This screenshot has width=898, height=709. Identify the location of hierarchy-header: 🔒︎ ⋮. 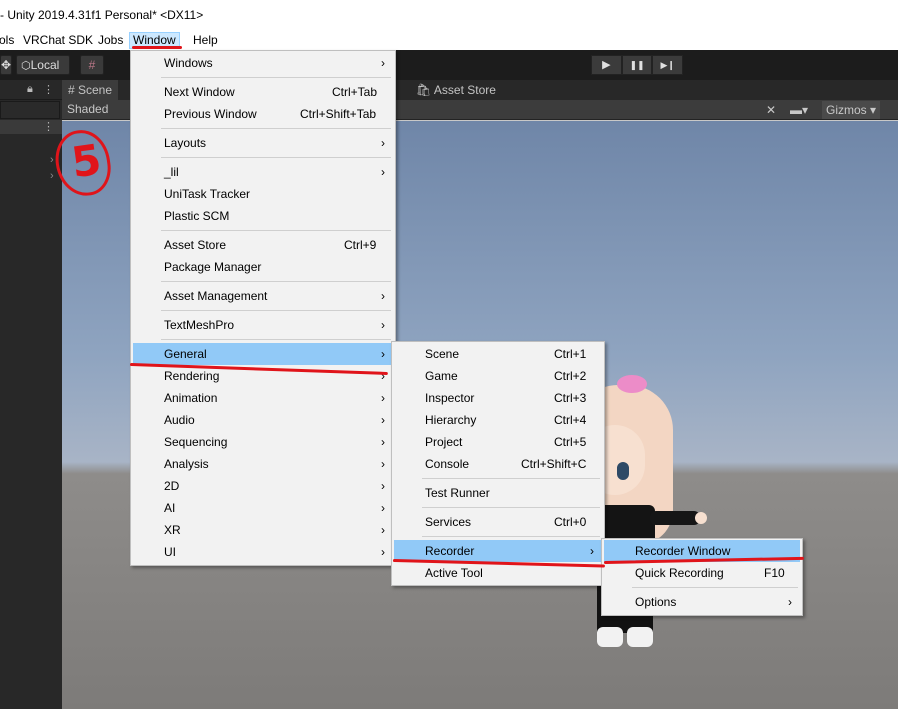
(31, 90).